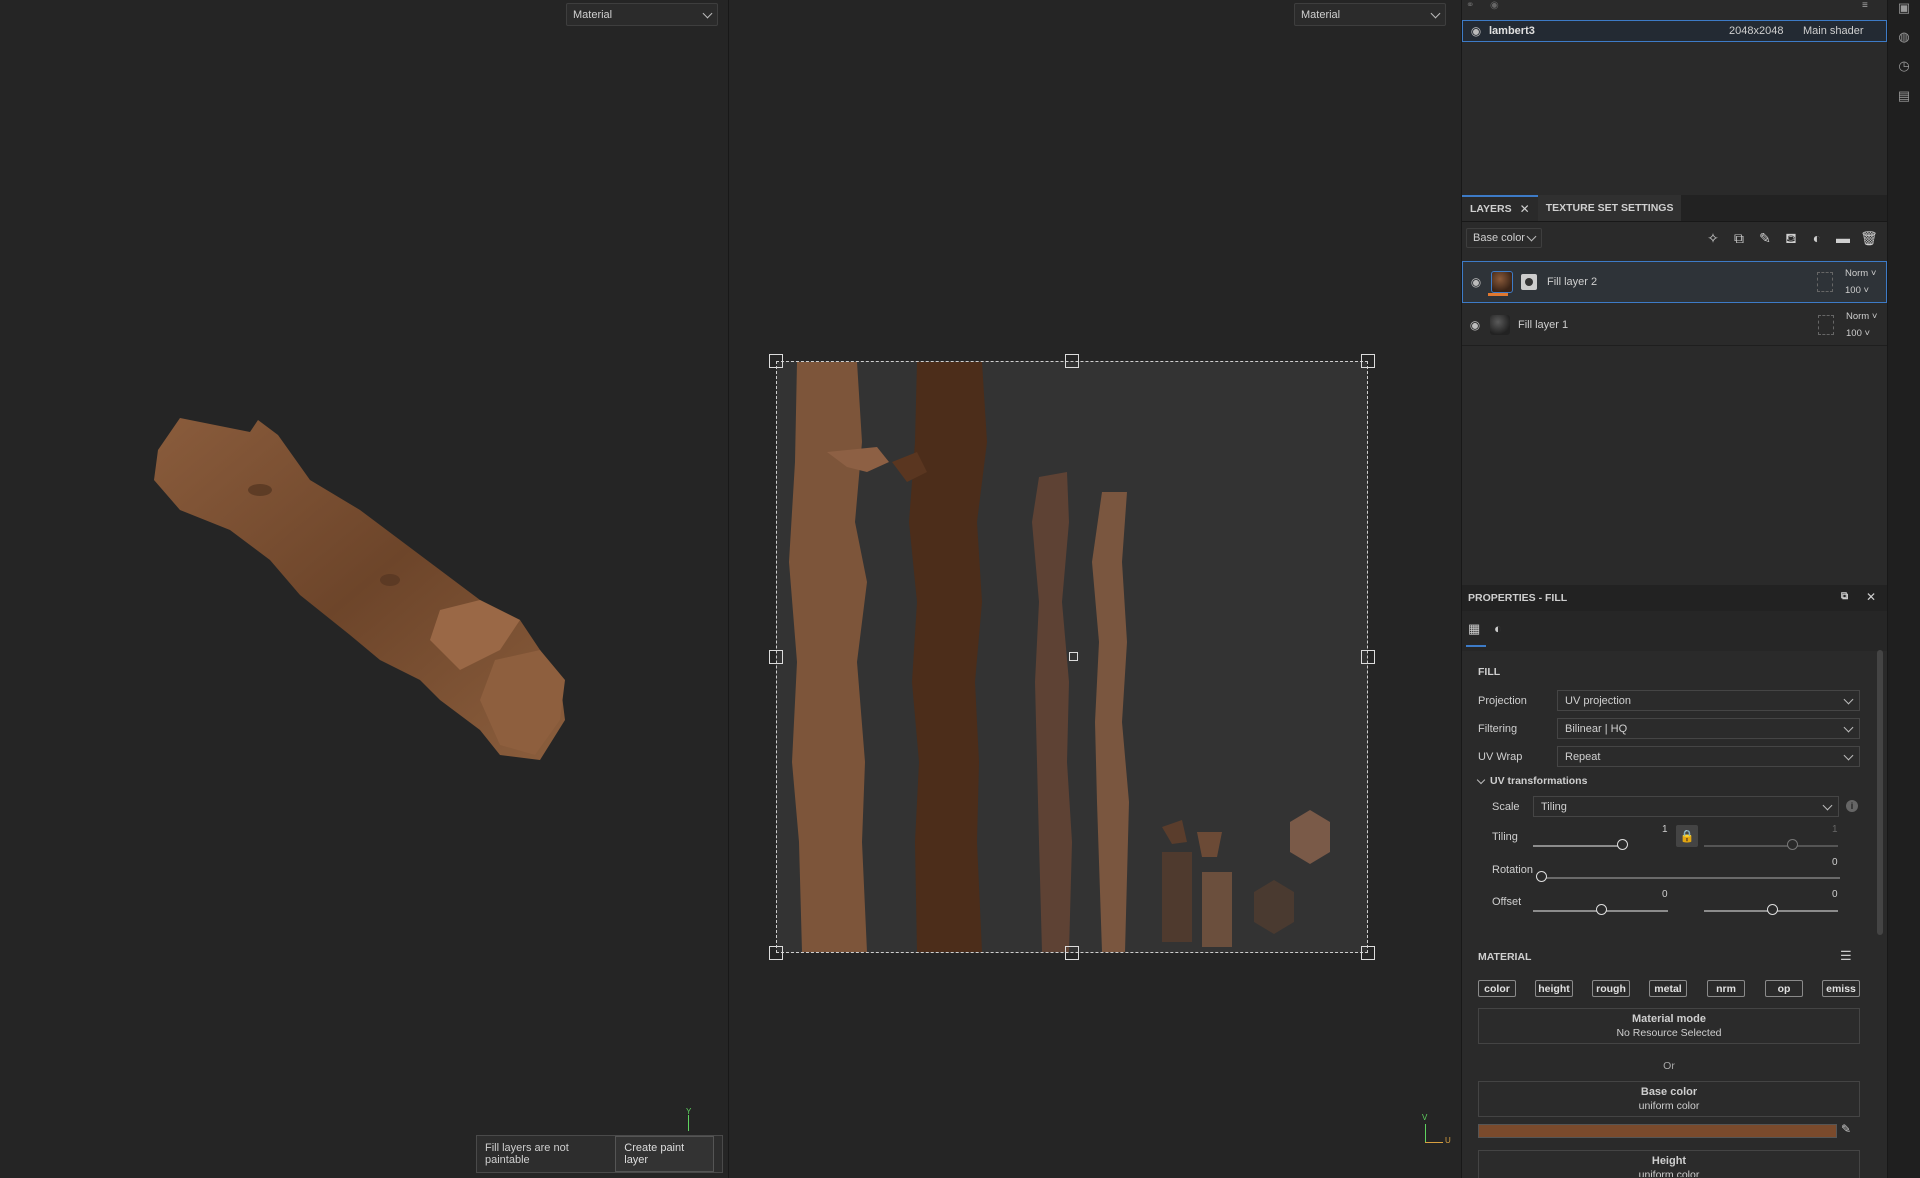 The width and height of the screenshot is (1920, 1178). Describe the element at coordinates (1674, 31) in the screenshot. I see `texture-set-row: ◉ lambert3 2048x2048 Main shader` at that location.